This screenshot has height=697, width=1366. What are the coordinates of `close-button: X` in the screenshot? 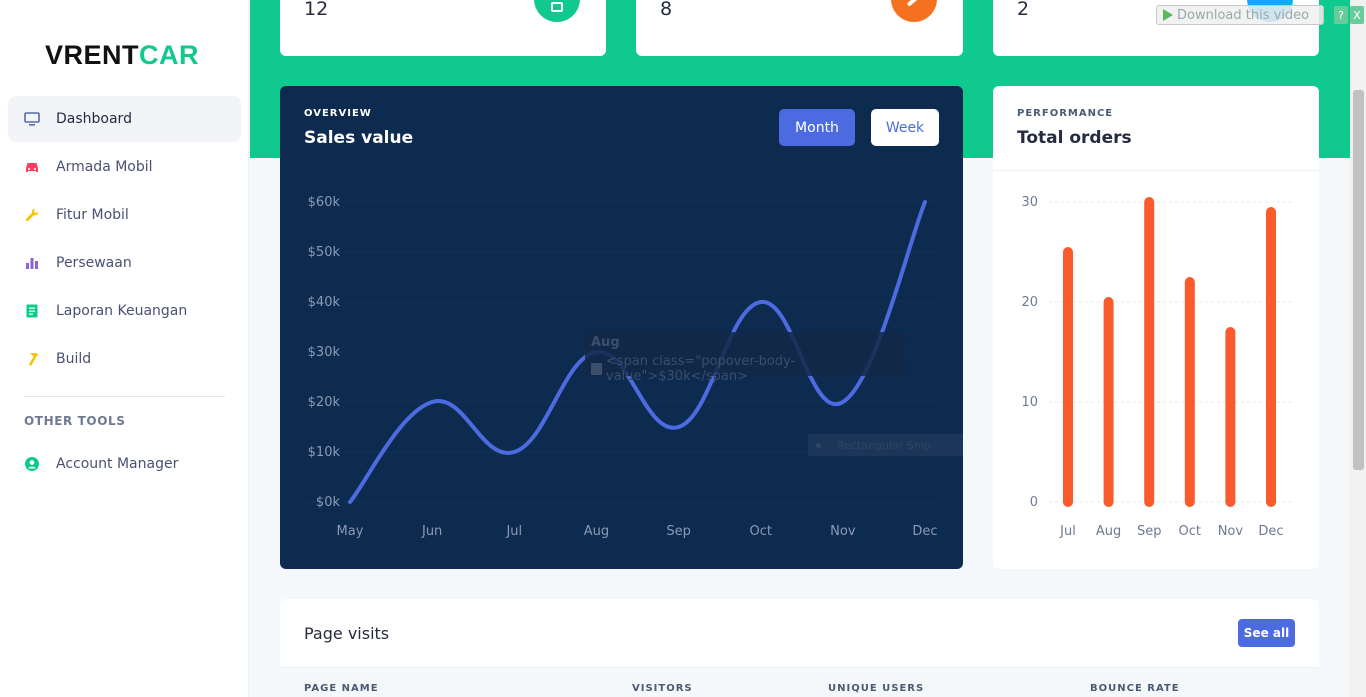 It's located at (1357, 15).